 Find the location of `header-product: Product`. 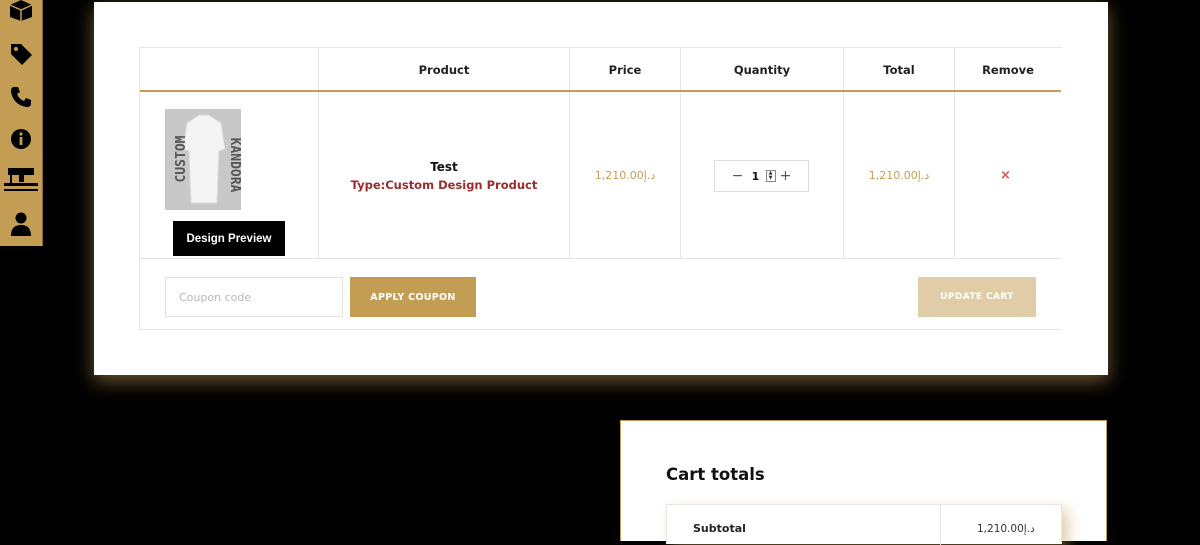

header-product: Product is located at coordinates (444, 69).